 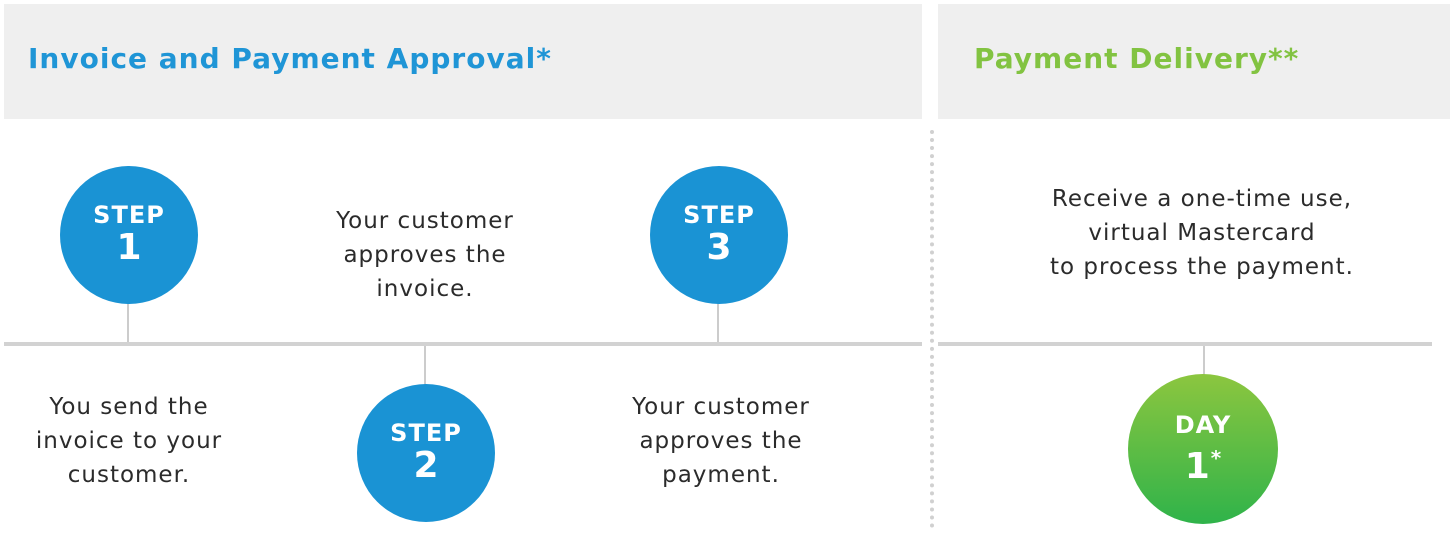 I want to click on step-2-text-line: Your customer, so click(x=425, y=221).